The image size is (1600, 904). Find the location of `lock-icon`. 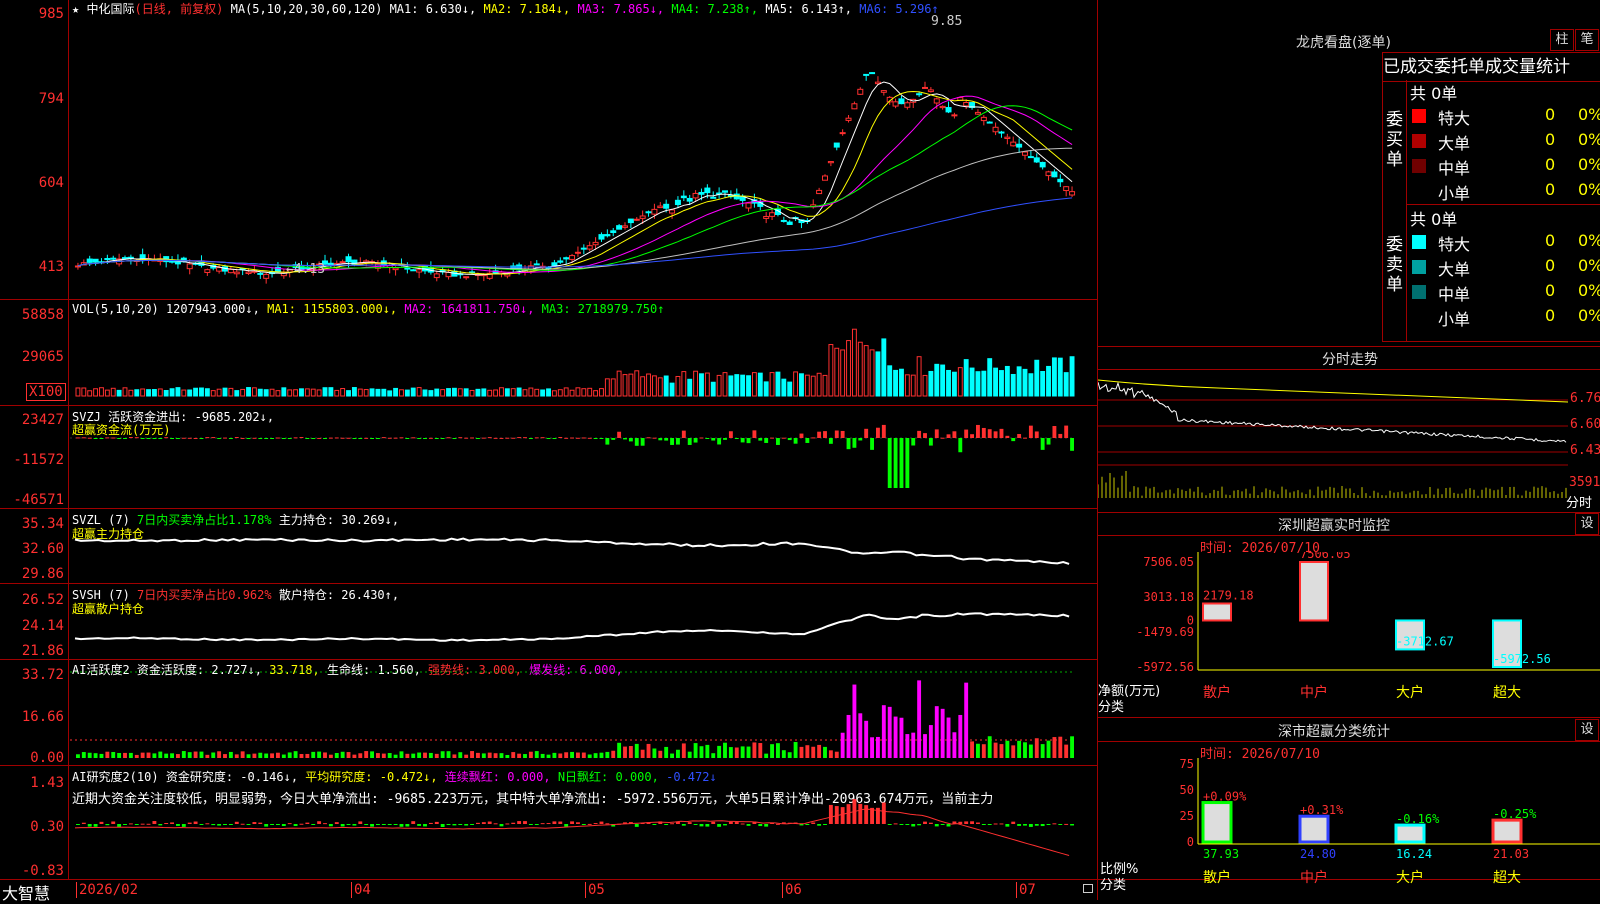

lock-icon is located at coordinates (1088, 888).